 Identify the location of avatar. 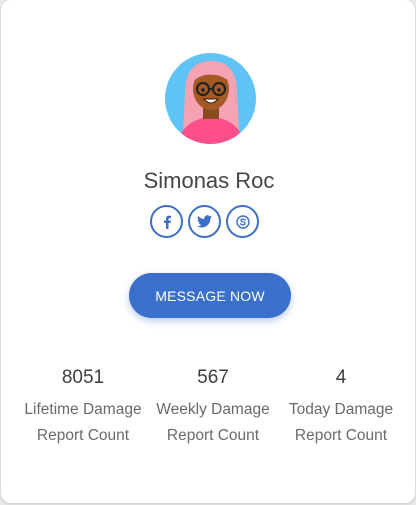
(210, 98).